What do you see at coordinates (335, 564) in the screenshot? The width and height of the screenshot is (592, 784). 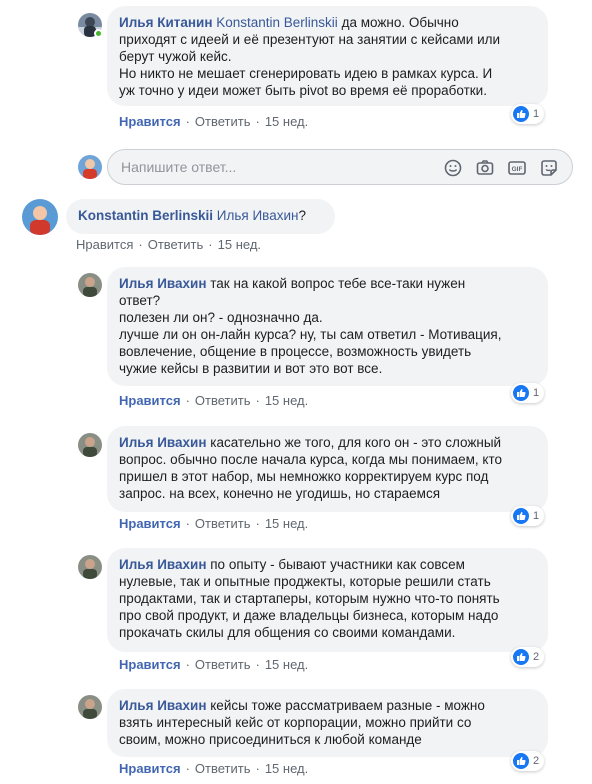 I see `comment-text: по опыту - бывают участники как совсем` at bounding box center [335, 564].